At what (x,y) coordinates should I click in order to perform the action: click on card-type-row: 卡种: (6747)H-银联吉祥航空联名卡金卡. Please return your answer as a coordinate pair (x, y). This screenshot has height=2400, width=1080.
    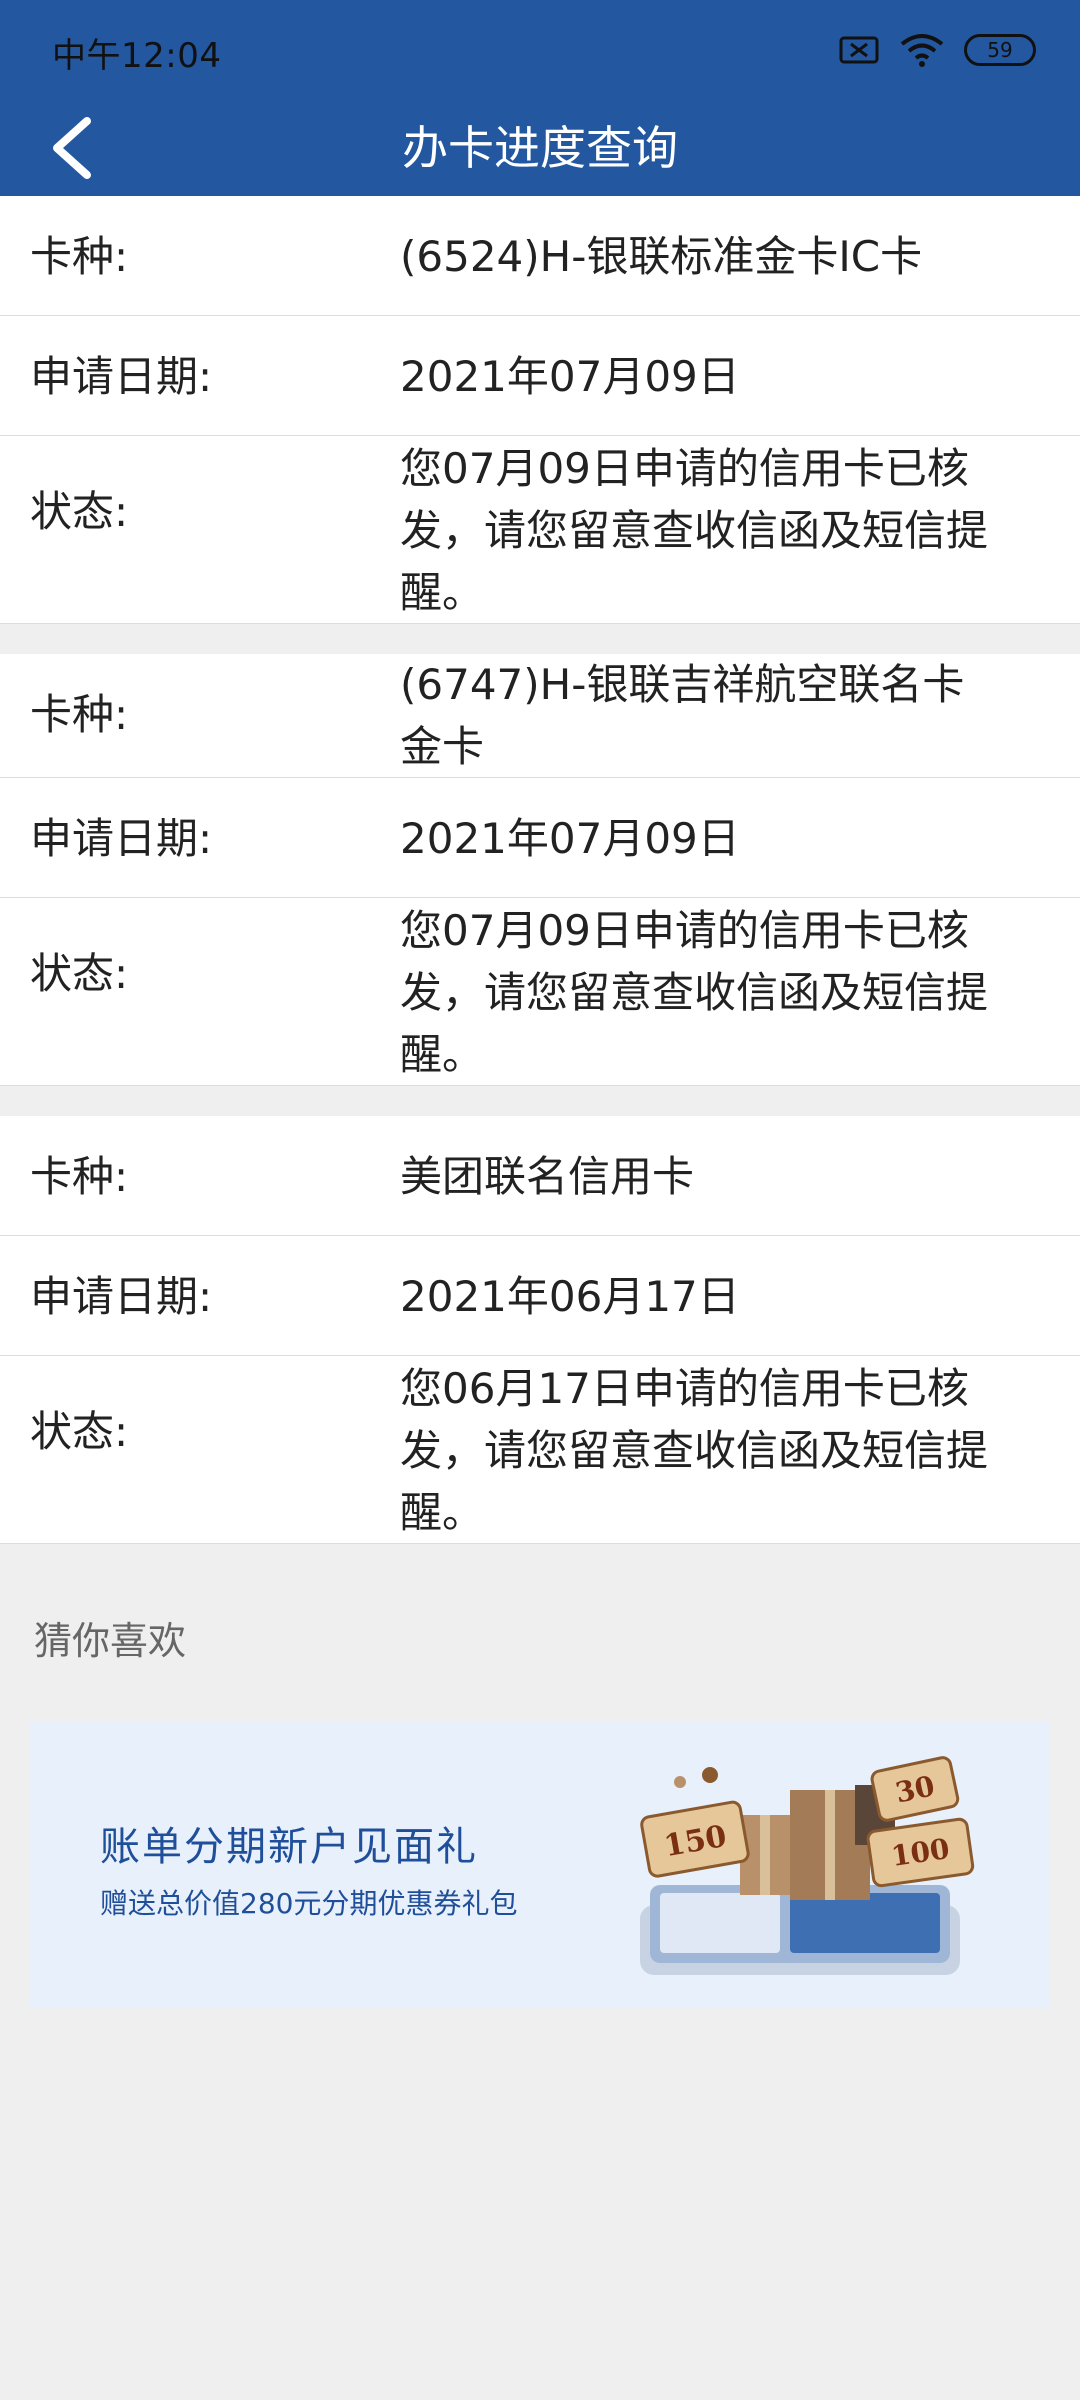
    Looking at the image, I should click on (540, 716).